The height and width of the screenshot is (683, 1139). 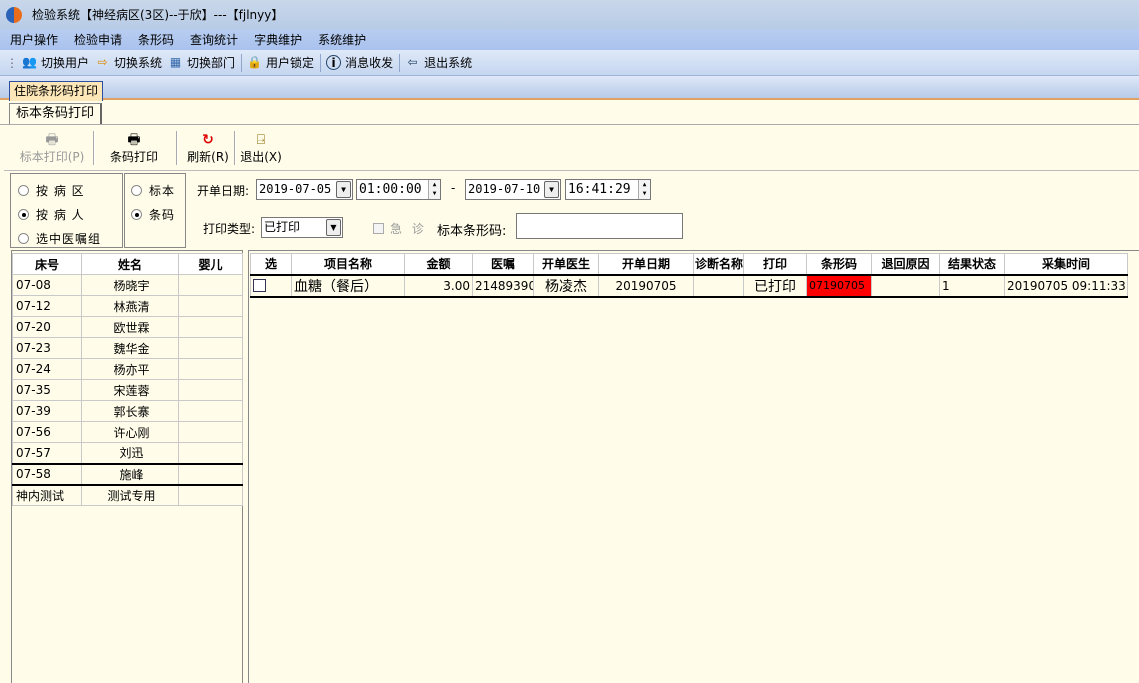 I want to click on tab-specimen-barcode-print: 标本条码打印, so click(x=56, y=113).